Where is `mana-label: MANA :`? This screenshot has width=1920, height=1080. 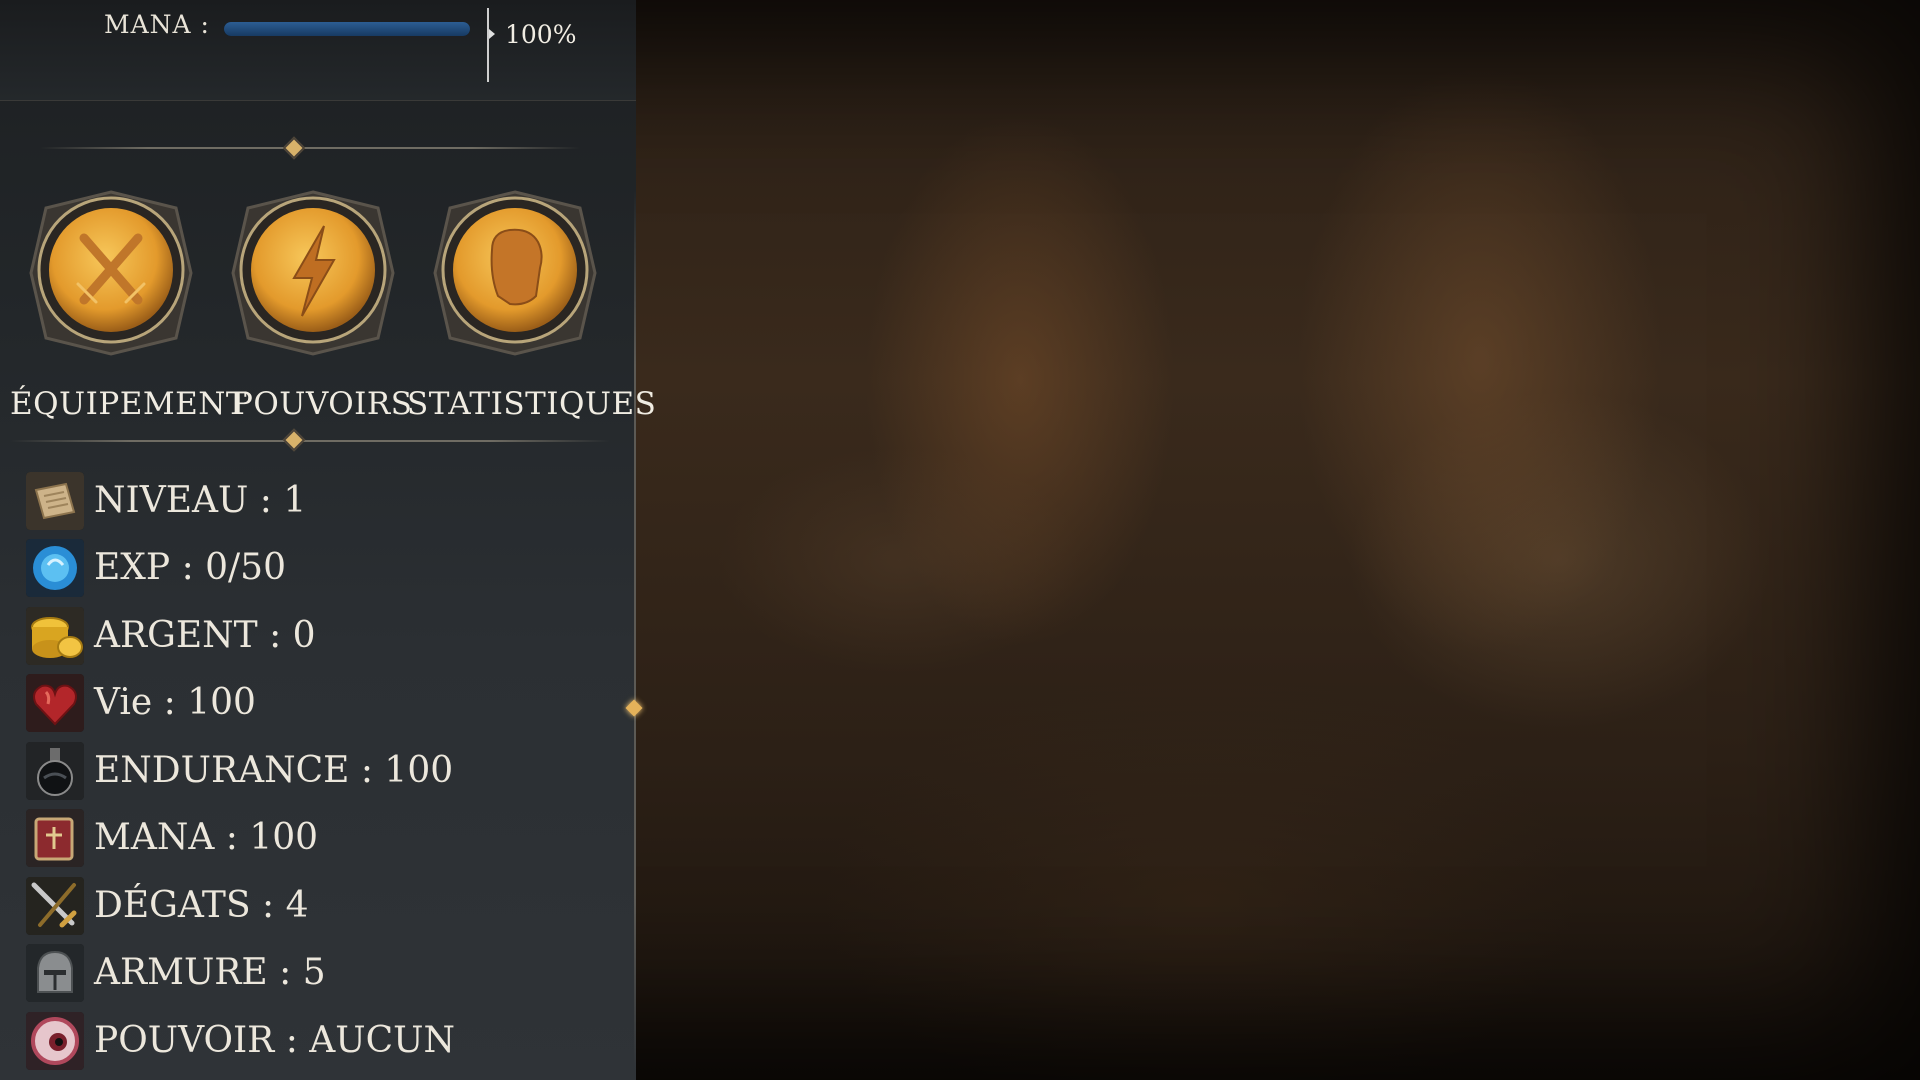
mana-label: MANA : is located at coordinates (157, 24).